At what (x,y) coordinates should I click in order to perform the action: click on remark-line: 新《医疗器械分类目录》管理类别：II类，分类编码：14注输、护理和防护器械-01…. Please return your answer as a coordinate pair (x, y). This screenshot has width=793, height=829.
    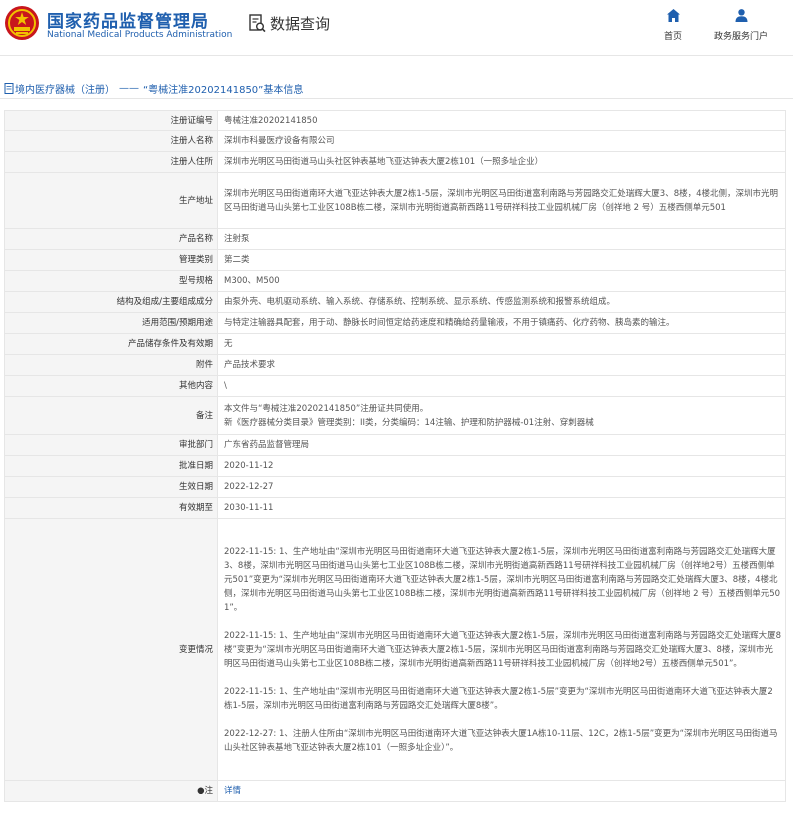
    Looking at the image, I should click on (409, 422).